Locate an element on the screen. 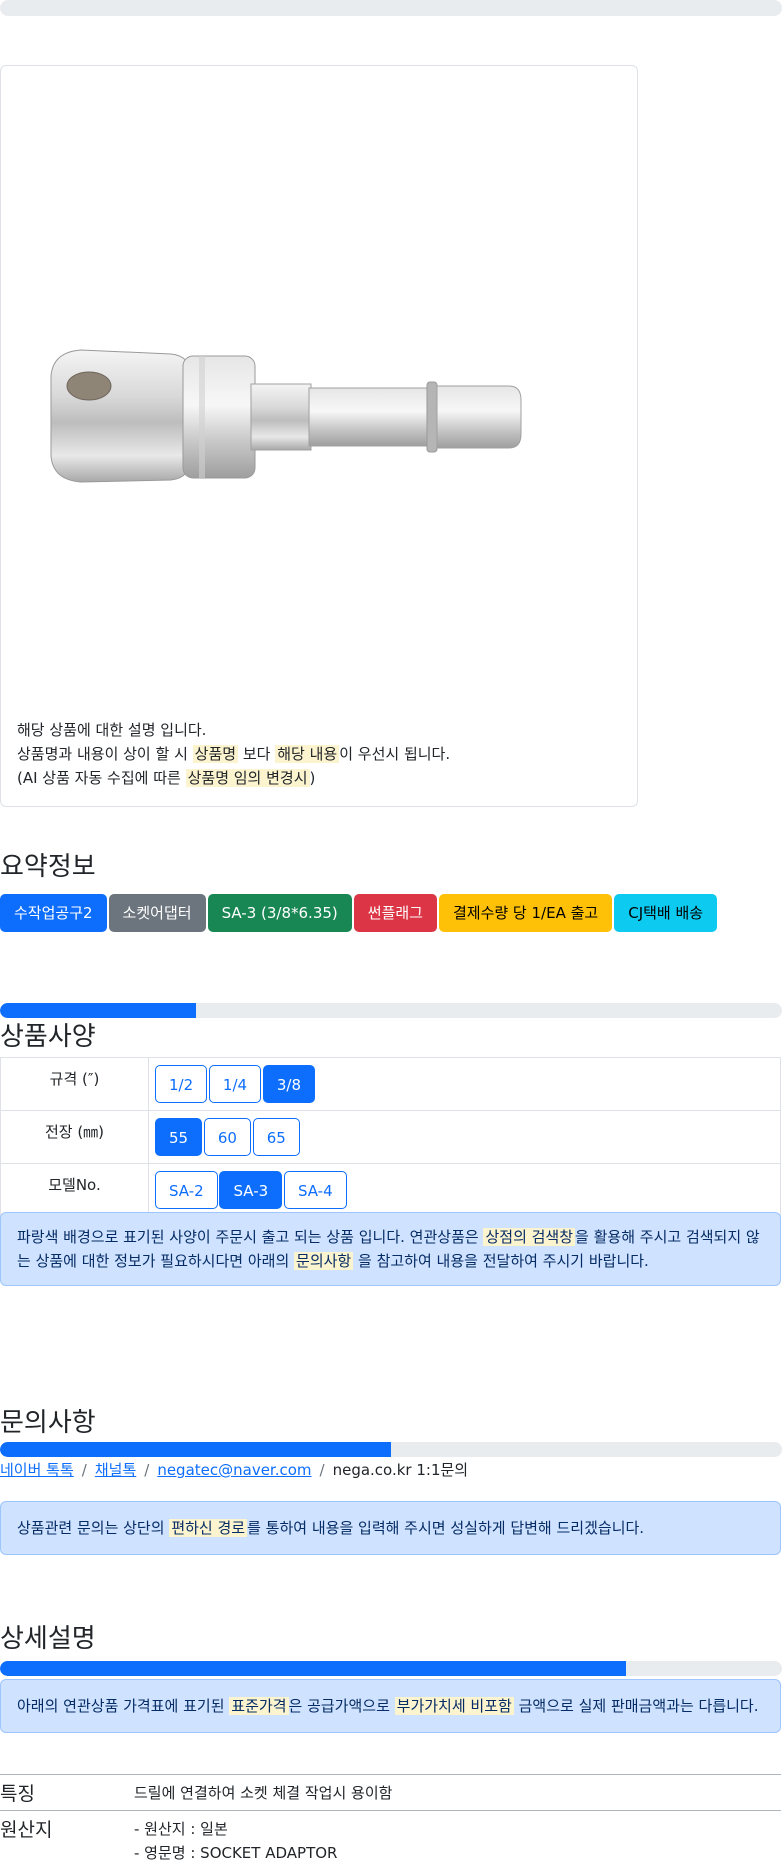  feature-line: 드릴에 연결하여 소켓 체결 작업시 용이함 is located at coordinates (457, 1793).